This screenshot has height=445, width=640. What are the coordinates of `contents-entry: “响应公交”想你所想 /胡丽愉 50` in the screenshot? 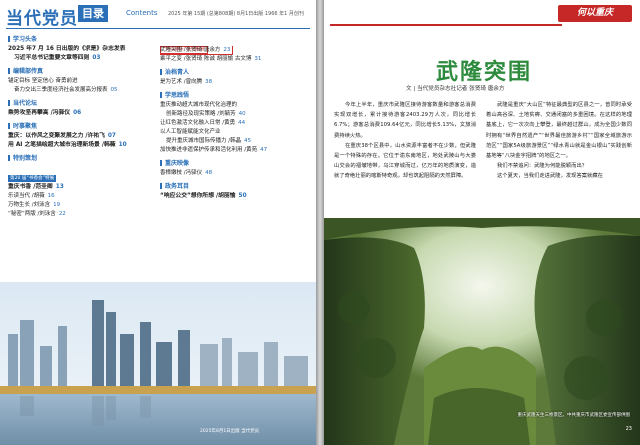 It's located at (235, 196).